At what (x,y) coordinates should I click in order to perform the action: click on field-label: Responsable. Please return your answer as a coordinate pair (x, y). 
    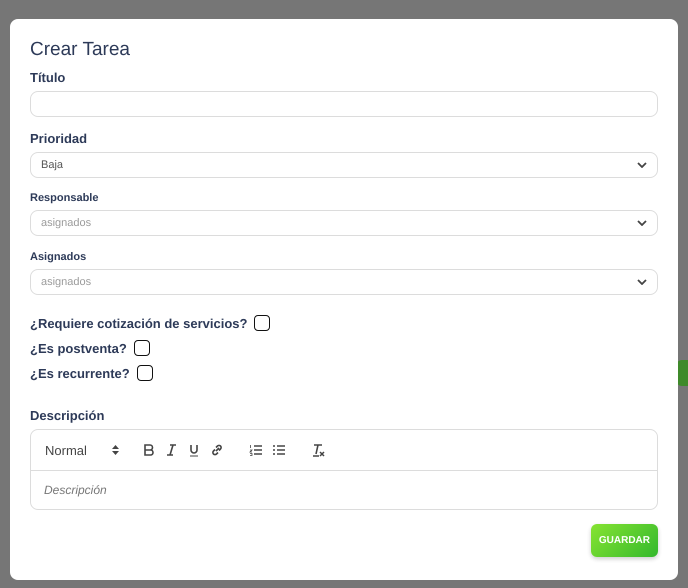
    Looking at the image, I should click on (65, 198).